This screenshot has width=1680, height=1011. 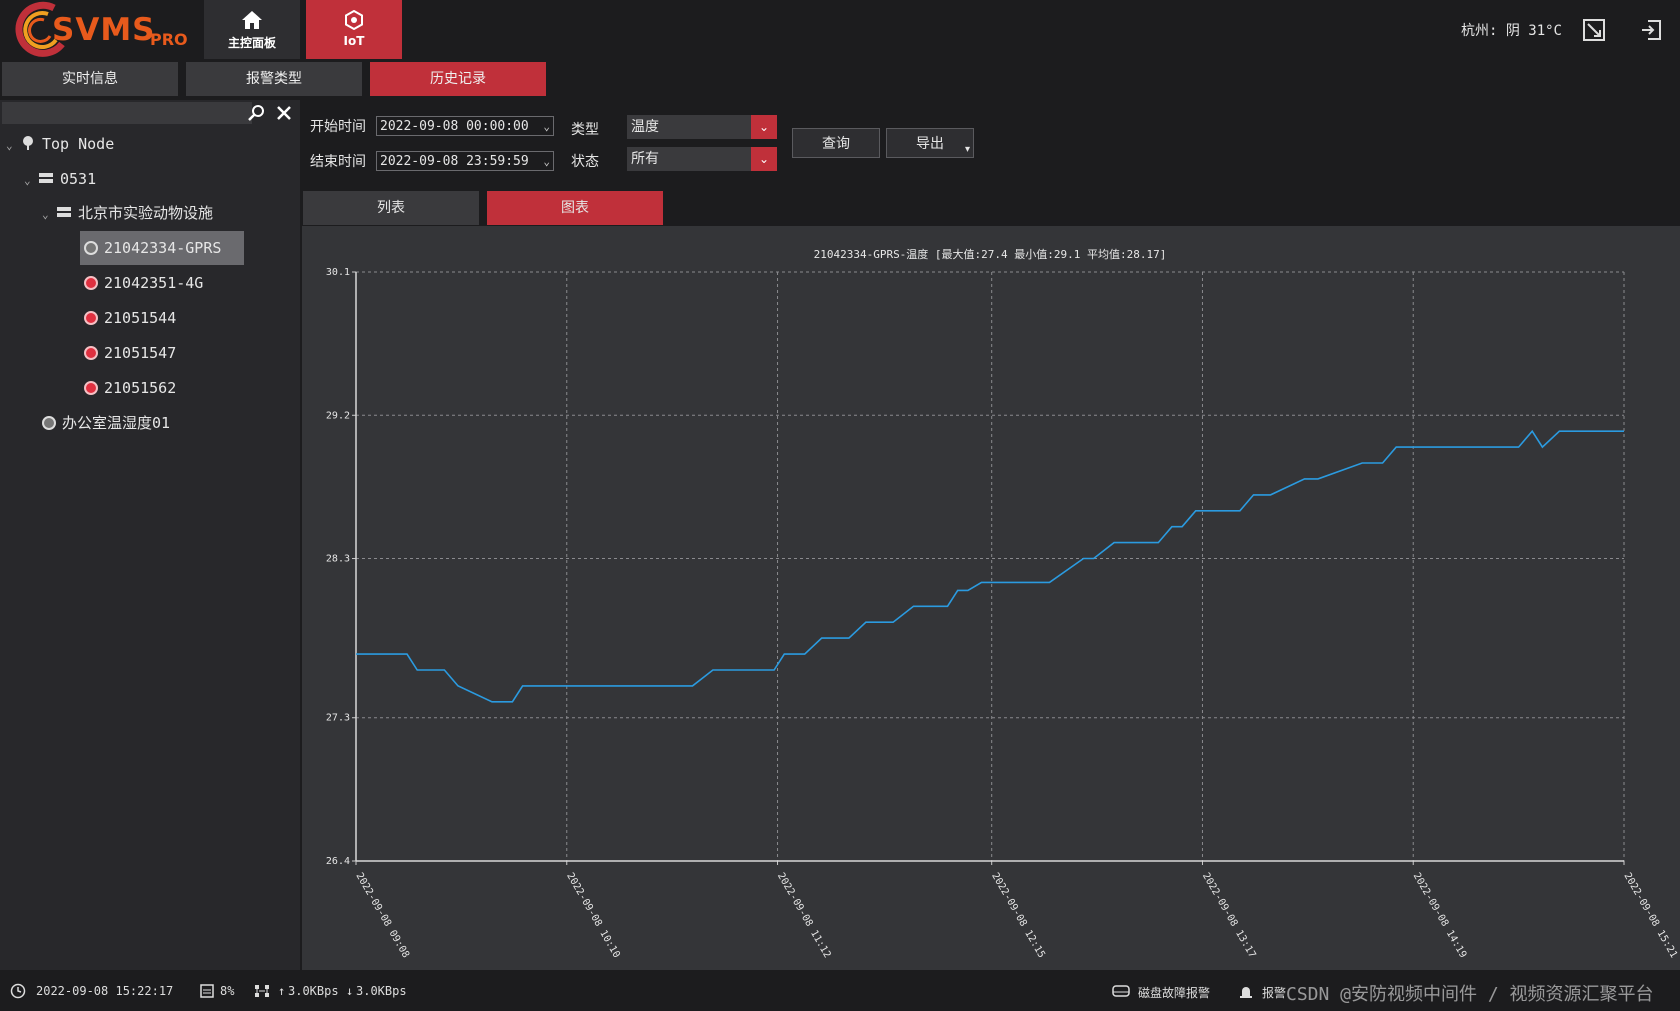 I want to click on tree-device-label: 21042351-4G, so click(x=154, y=283).